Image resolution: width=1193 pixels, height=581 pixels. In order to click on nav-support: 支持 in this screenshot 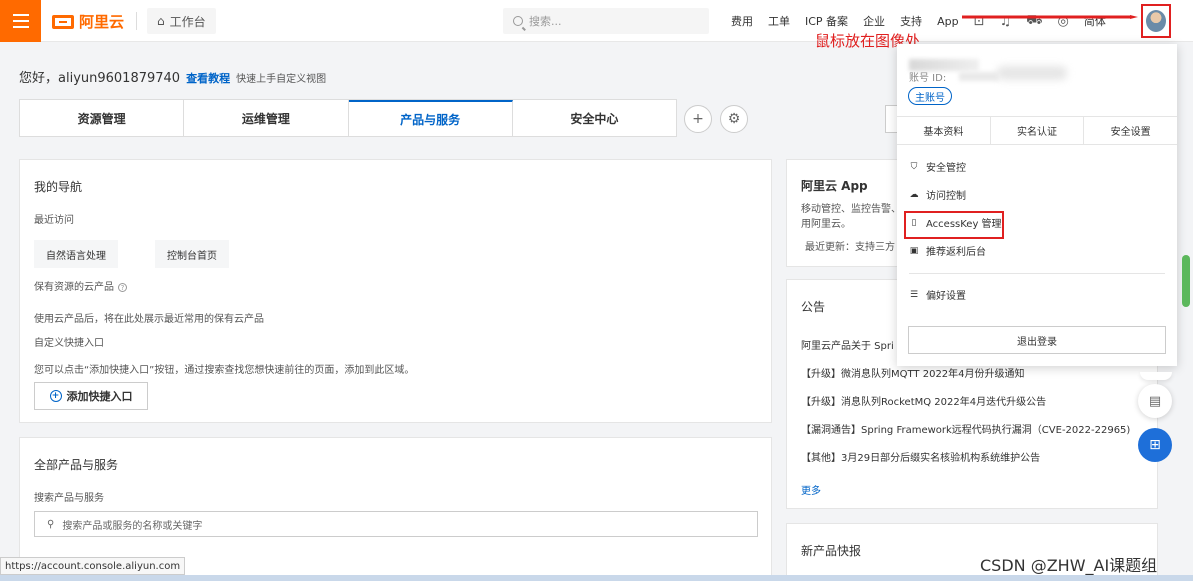, I will do `click(911, 21)`.